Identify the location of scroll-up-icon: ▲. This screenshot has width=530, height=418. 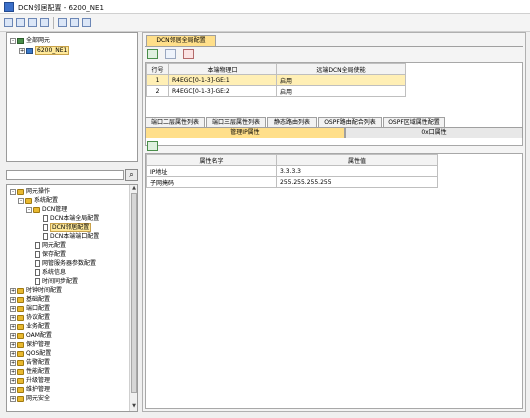
(134, 188).